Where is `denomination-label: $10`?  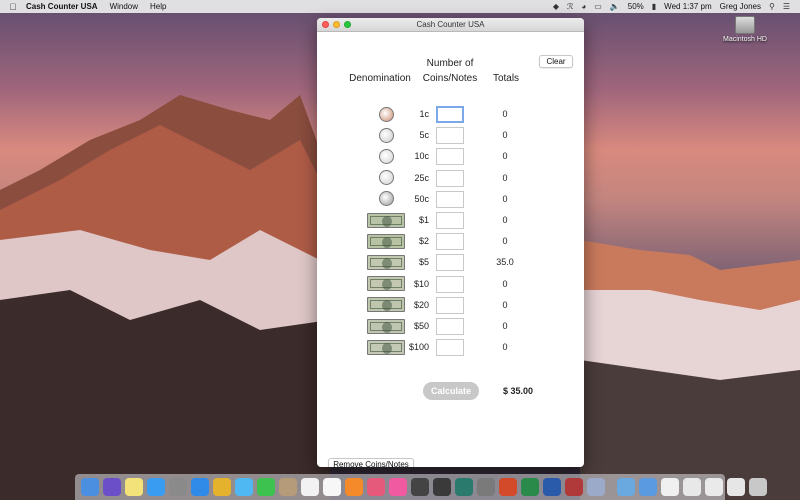 denomination-label: $10 is located at coordinates (421, 283).